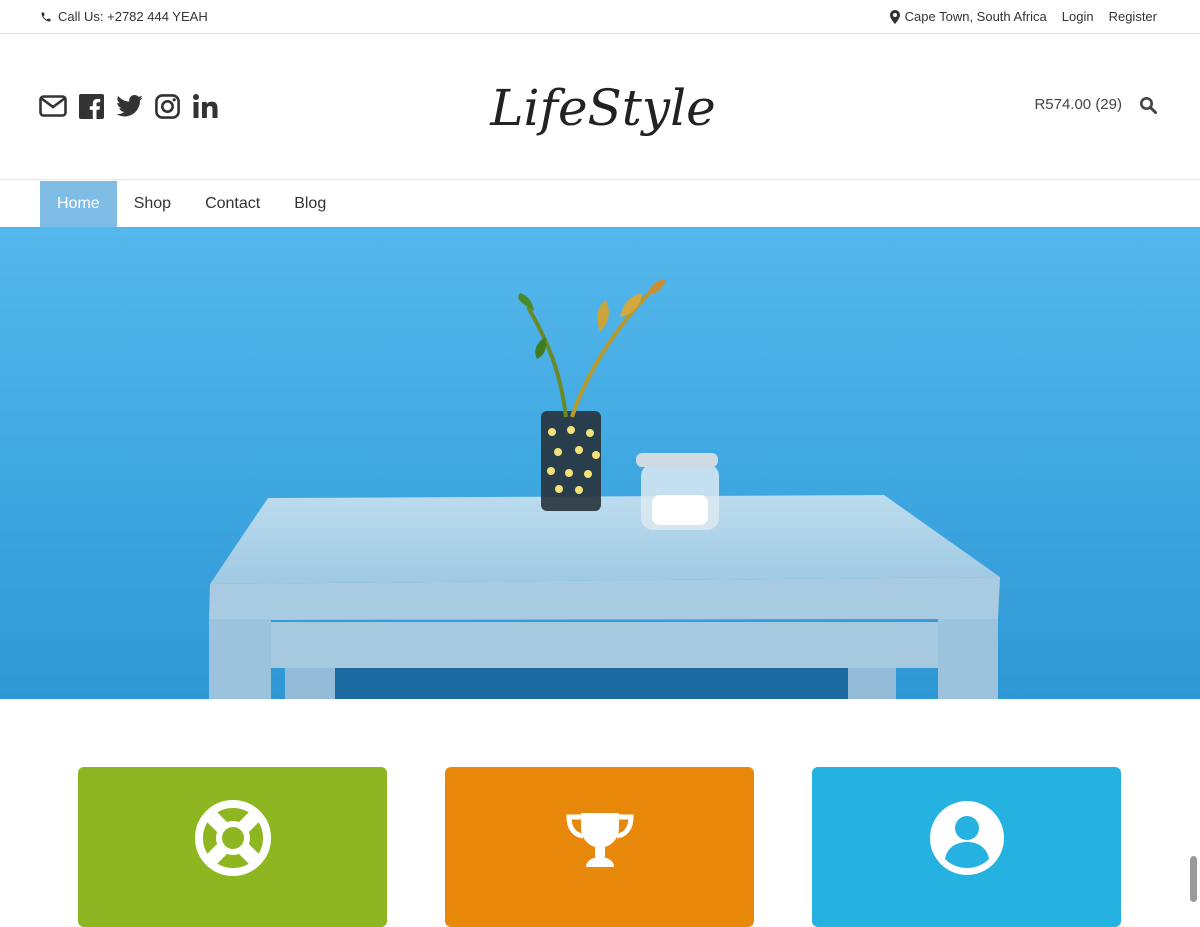 This screenshot has height=927, width=1200. I want to click on call-info: Call Us: +2782 444 YEAH, so click(124, 16).